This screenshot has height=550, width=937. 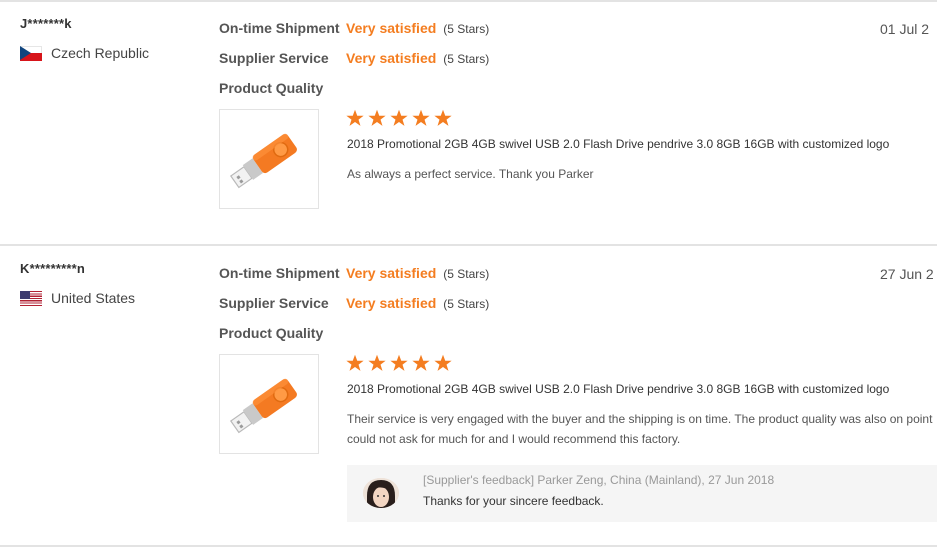 What do you see at coordinates (46, 23) in the screenshot?
I see `buyer-name: J*******k` at bounding box center [46, 23].